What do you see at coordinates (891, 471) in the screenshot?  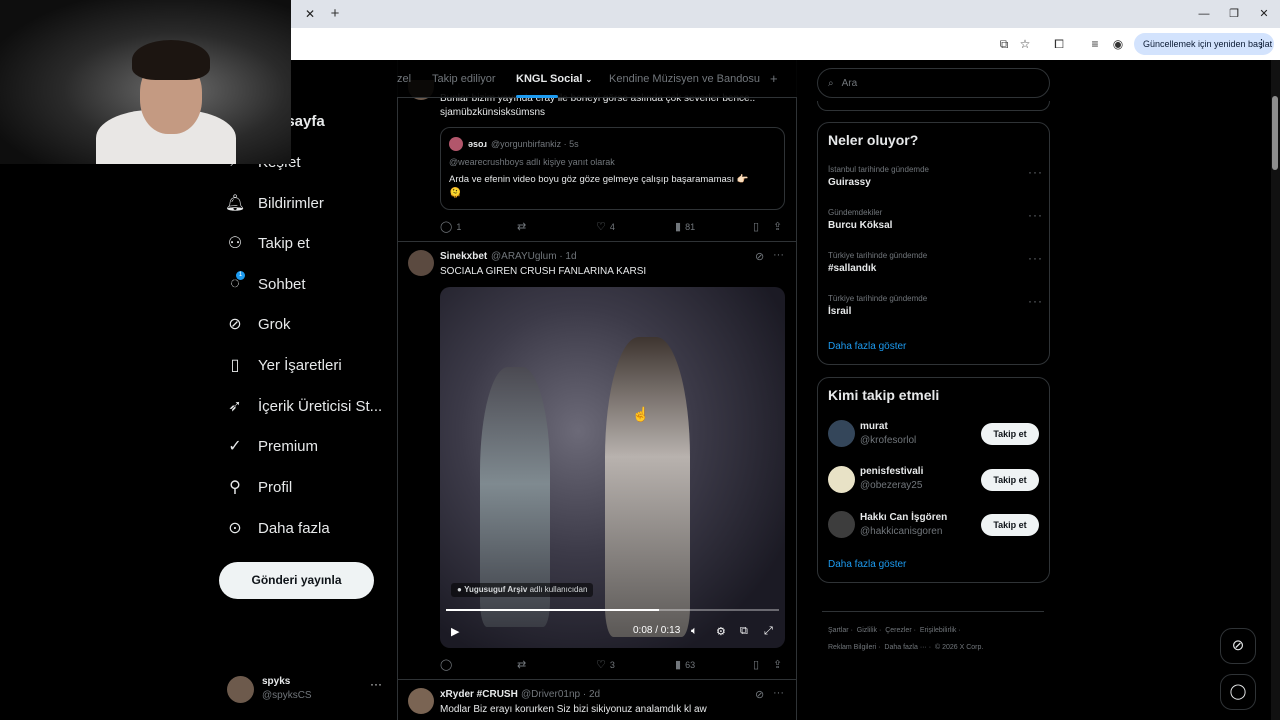 I see `user-name: penisfestivali` at bounding box center [891, 471].